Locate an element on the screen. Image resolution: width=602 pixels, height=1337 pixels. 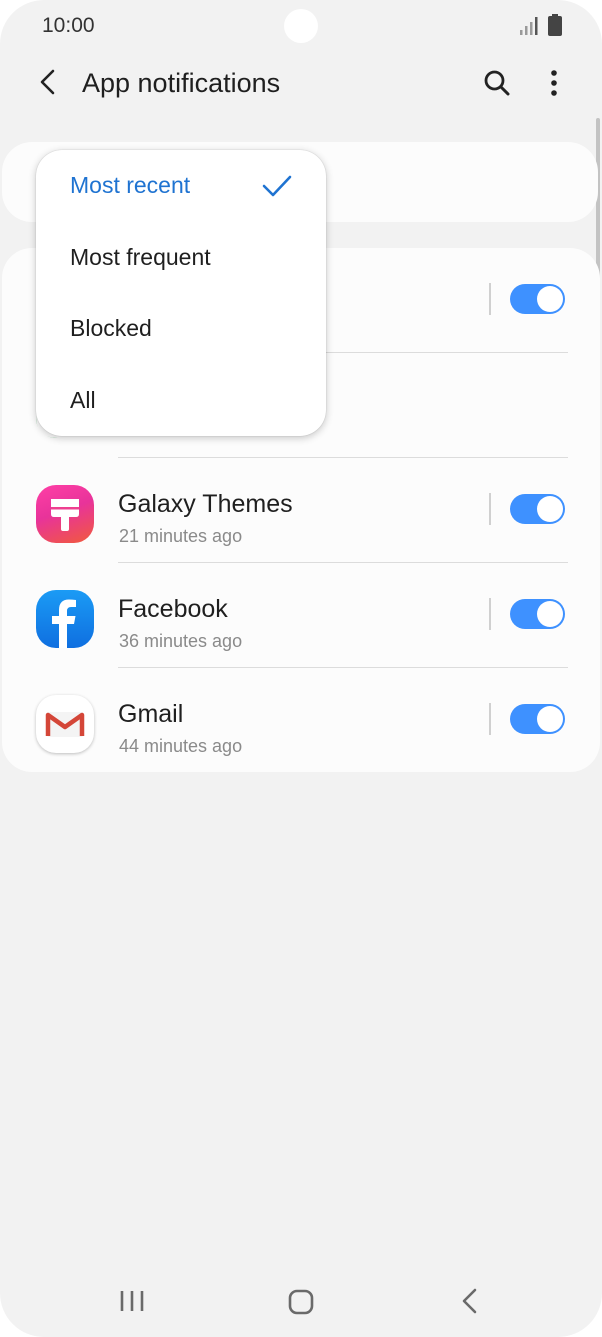
app-name: Gmail is located at coordinates (151, 714).